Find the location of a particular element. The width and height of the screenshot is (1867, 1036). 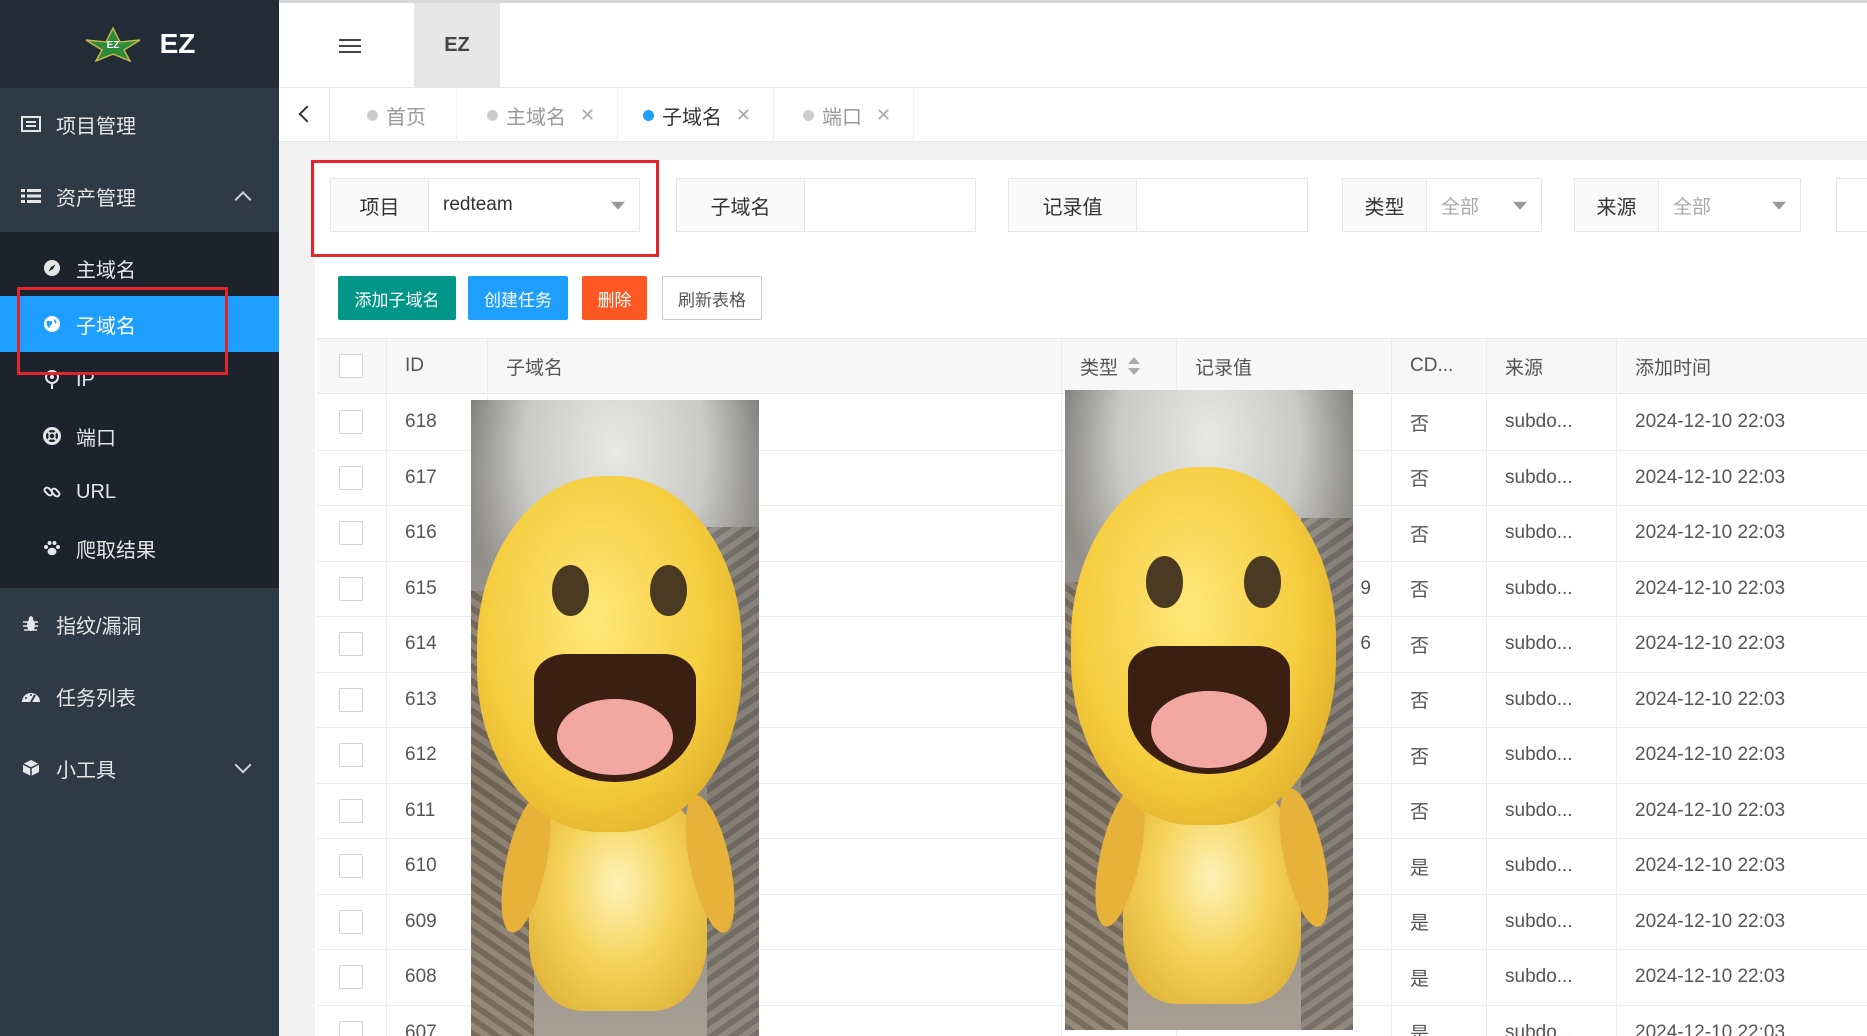

header-added-time: 添加时间 is located at coordinates (1742, 366).